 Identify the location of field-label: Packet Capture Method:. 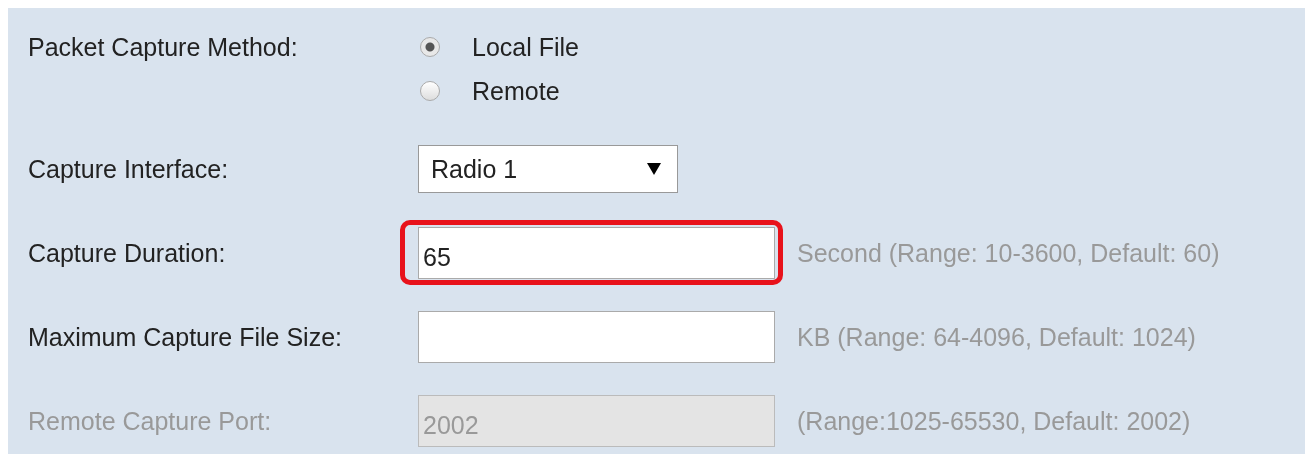
(163, 47).